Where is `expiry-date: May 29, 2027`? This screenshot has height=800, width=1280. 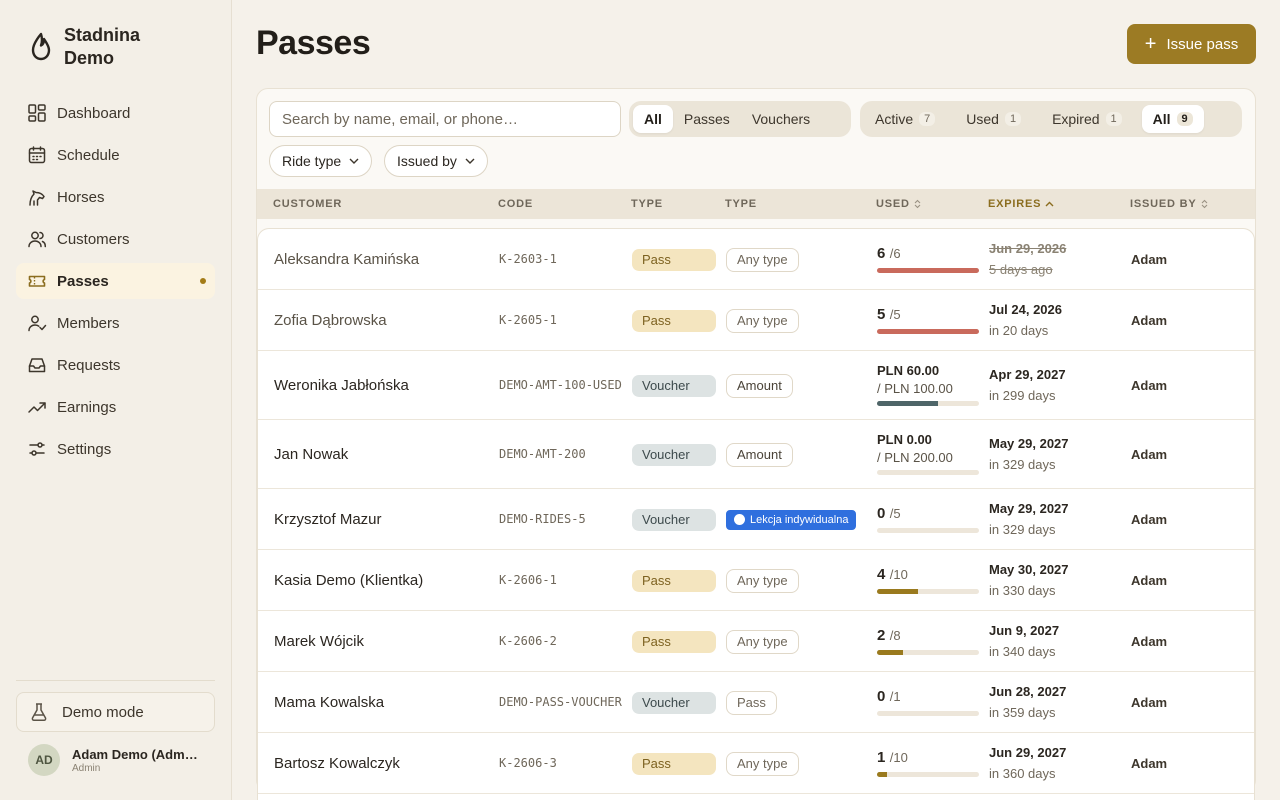
expiry-date: May 29, 2027 is located at coordinates (1029, 508).